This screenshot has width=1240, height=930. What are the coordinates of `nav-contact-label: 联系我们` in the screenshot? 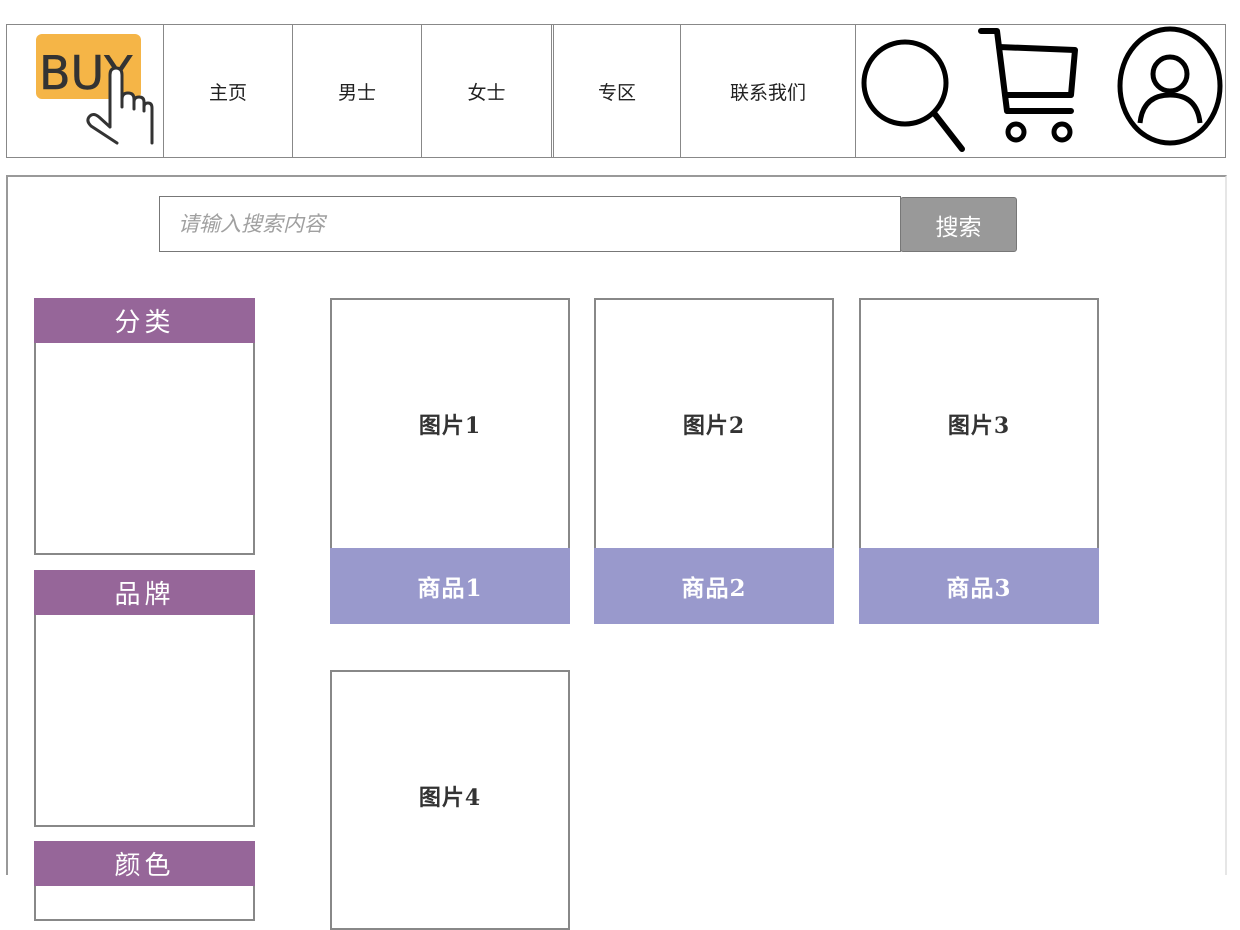 It's located at (767, 92).